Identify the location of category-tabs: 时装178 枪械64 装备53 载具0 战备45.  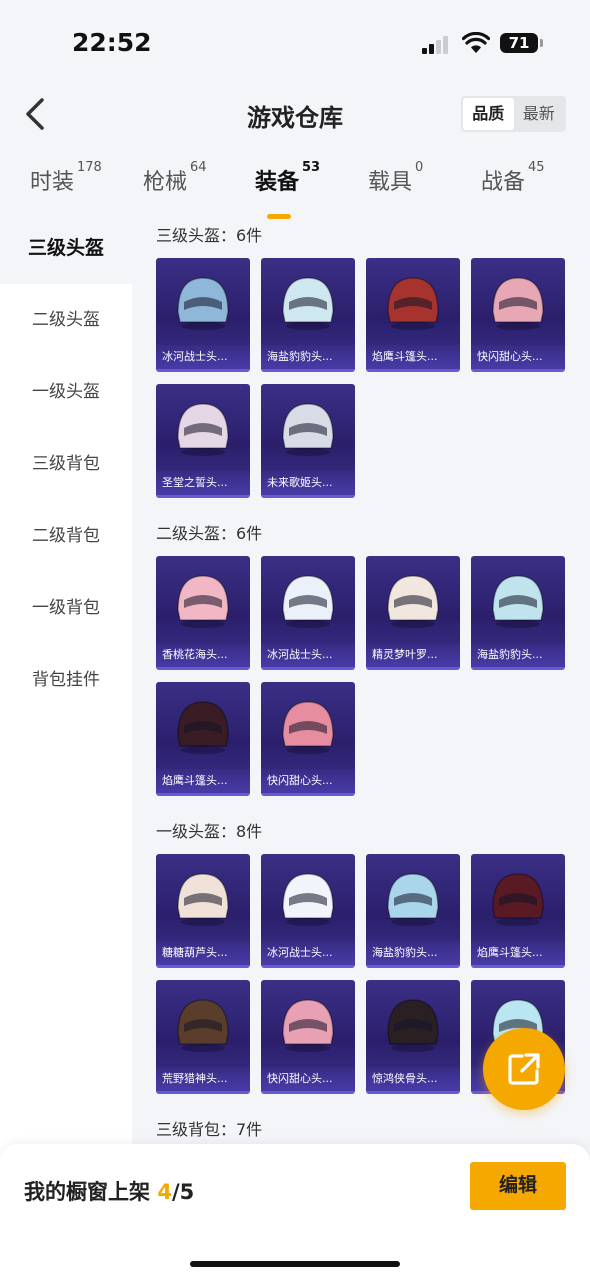
(295, 184).